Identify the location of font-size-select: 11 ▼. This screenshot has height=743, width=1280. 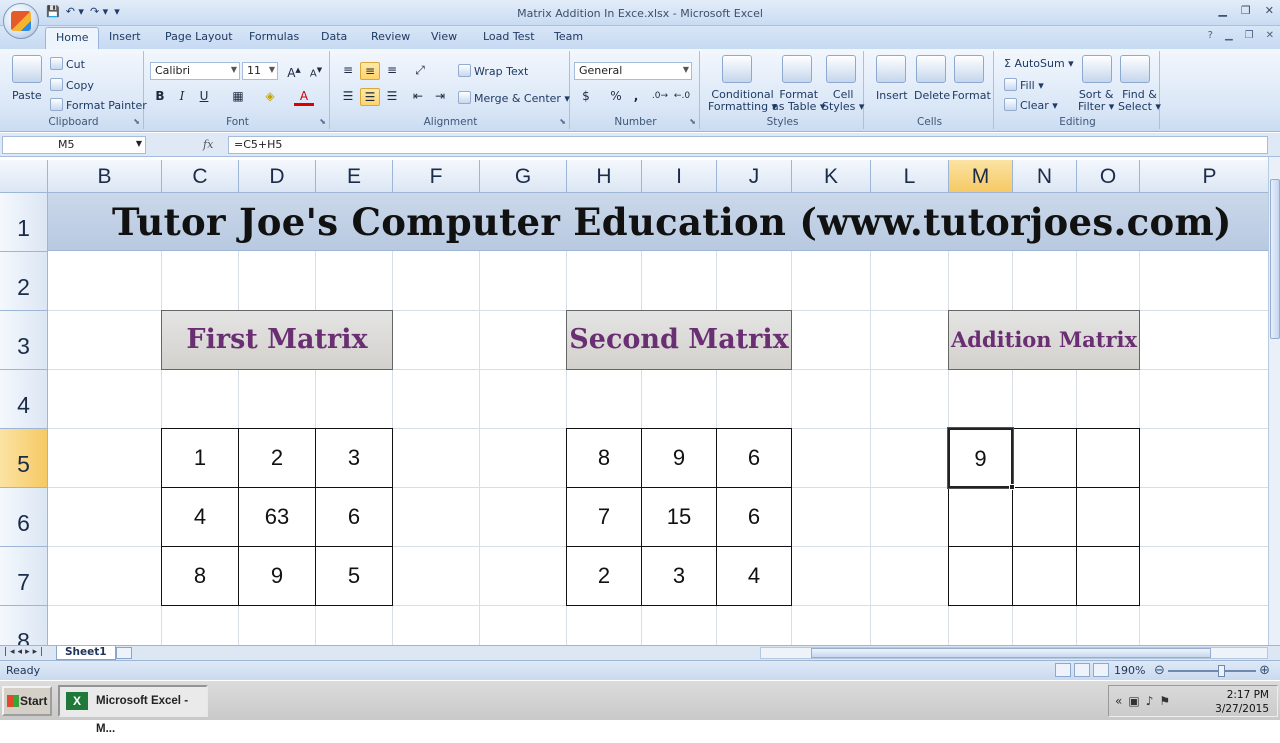
(260, 71).